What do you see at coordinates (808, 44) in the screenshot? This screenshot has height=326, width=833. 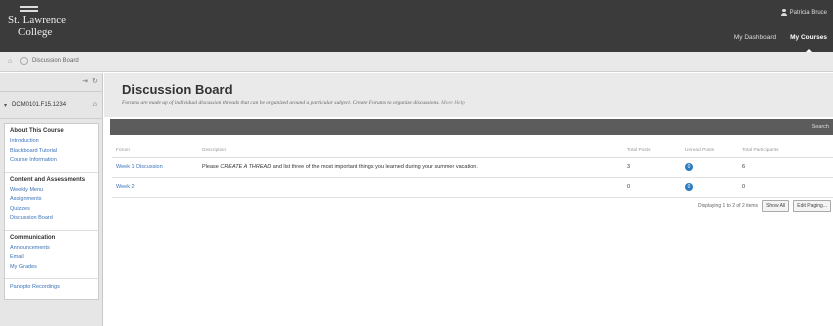 I see `nav-my-courses: My Courses` at bounding box center [808, 44].